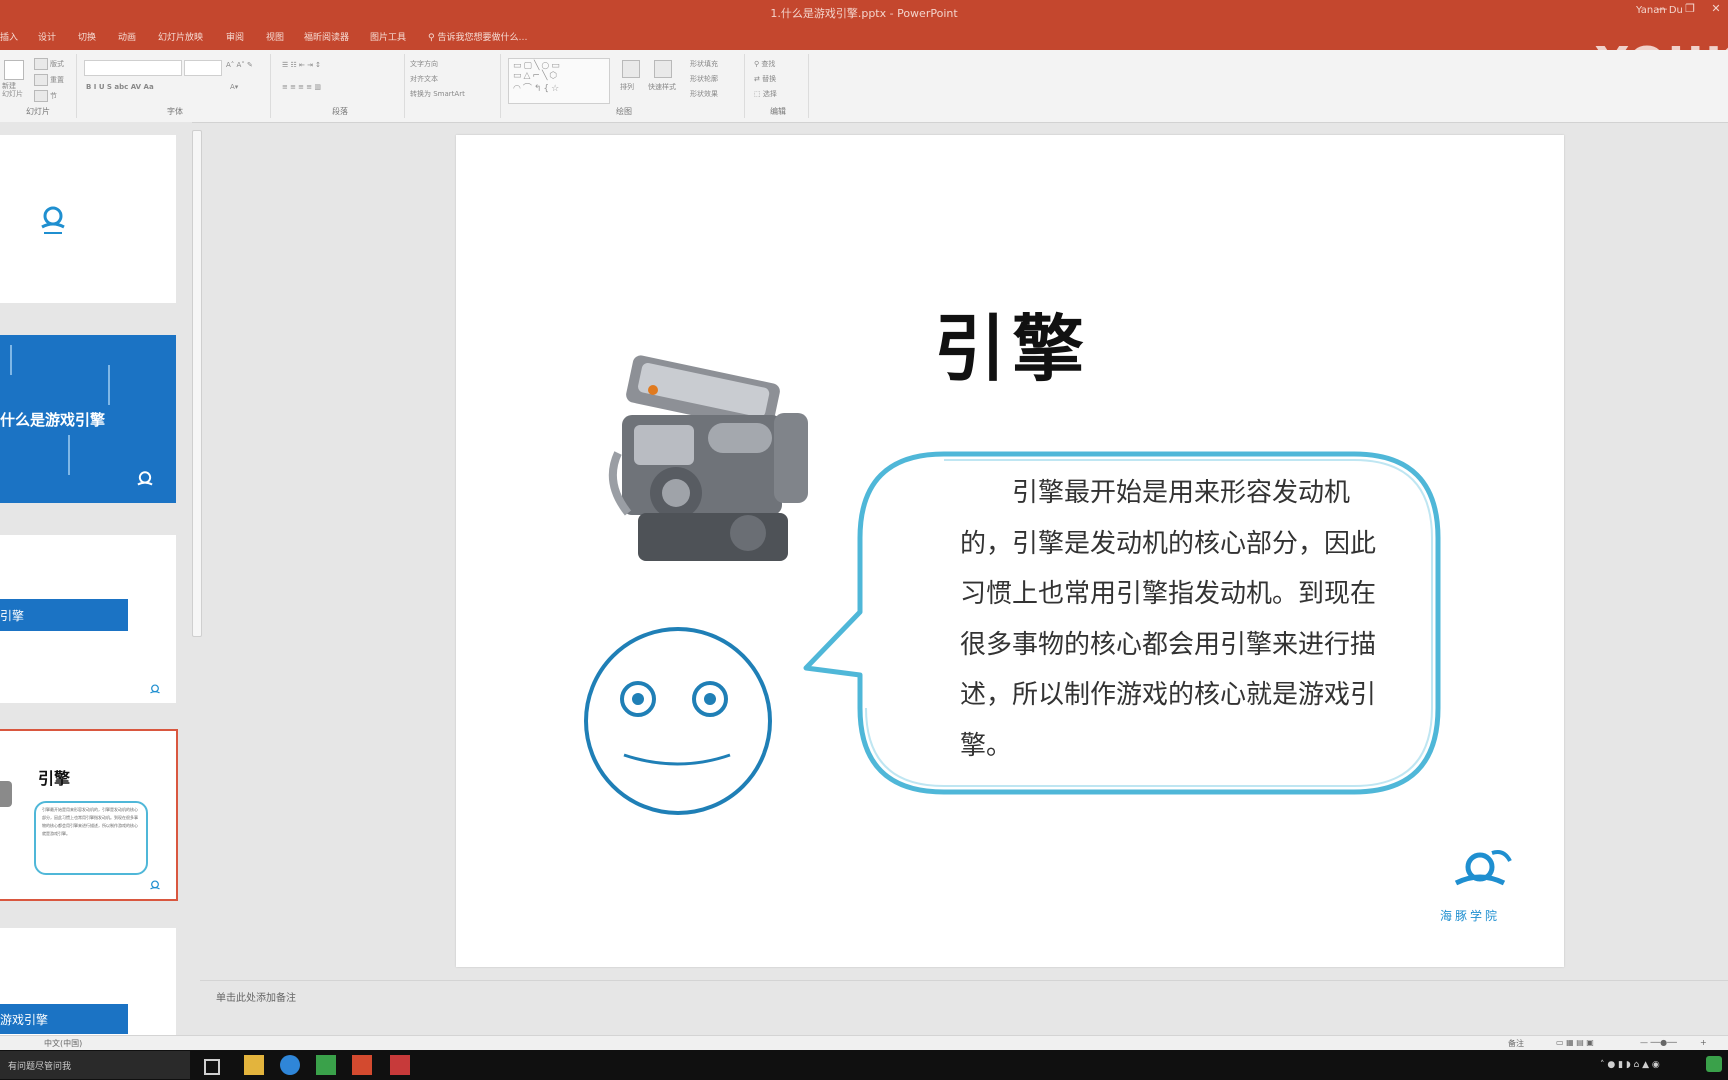 The image size is (1728, 1080). Describe the element at coordinates (53, 96) in the screenshot. I see `section-button: 节` at that location.